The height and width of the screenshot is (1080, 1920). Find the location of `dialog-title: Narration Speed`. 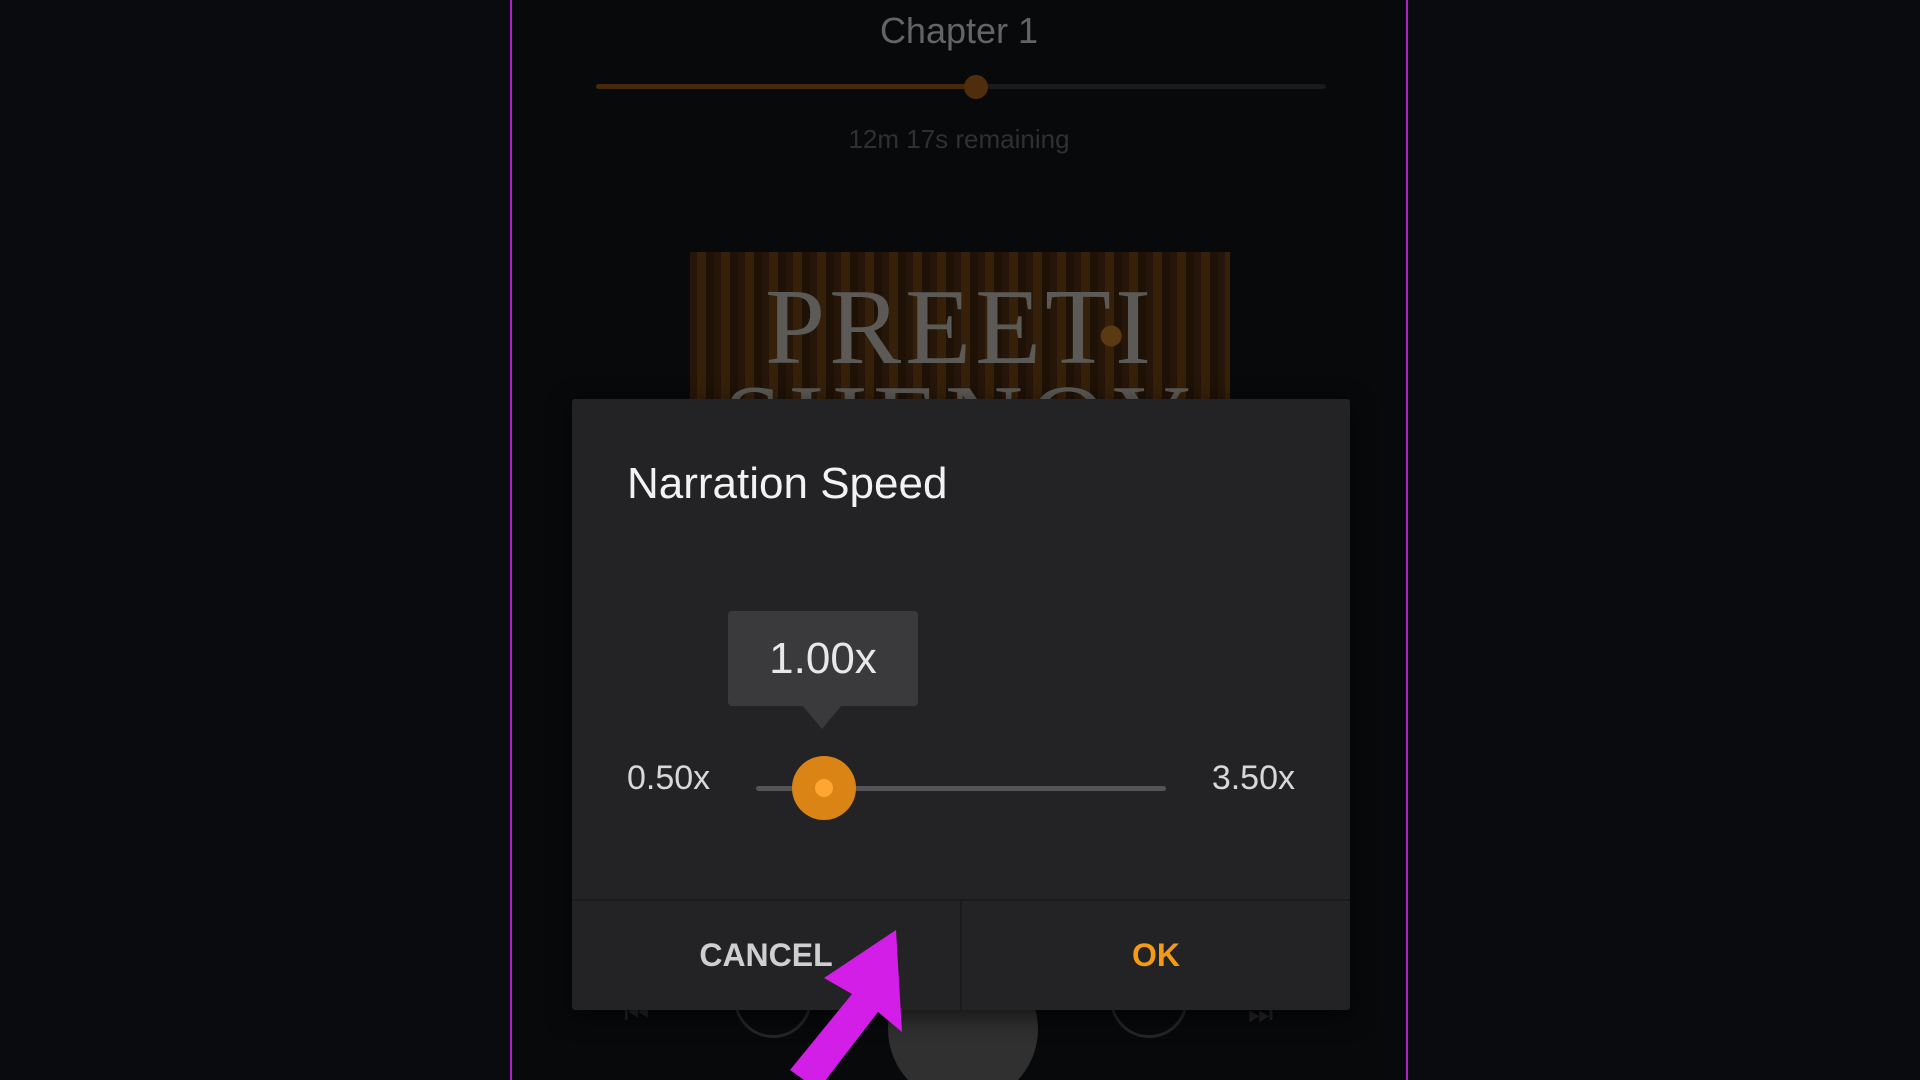

dialog-title: Narration Speed is located at coordinates (787, 483).